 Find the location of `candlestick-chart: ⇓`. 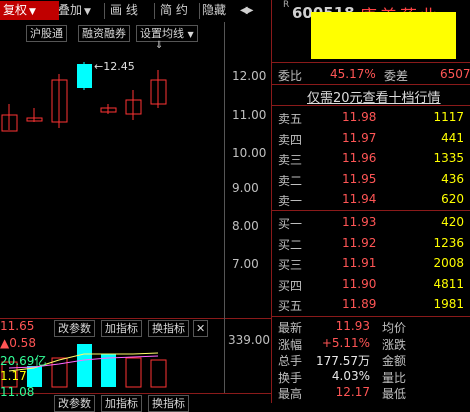

candlestick-chart: ⇓ is located at coordinates (84, 86).